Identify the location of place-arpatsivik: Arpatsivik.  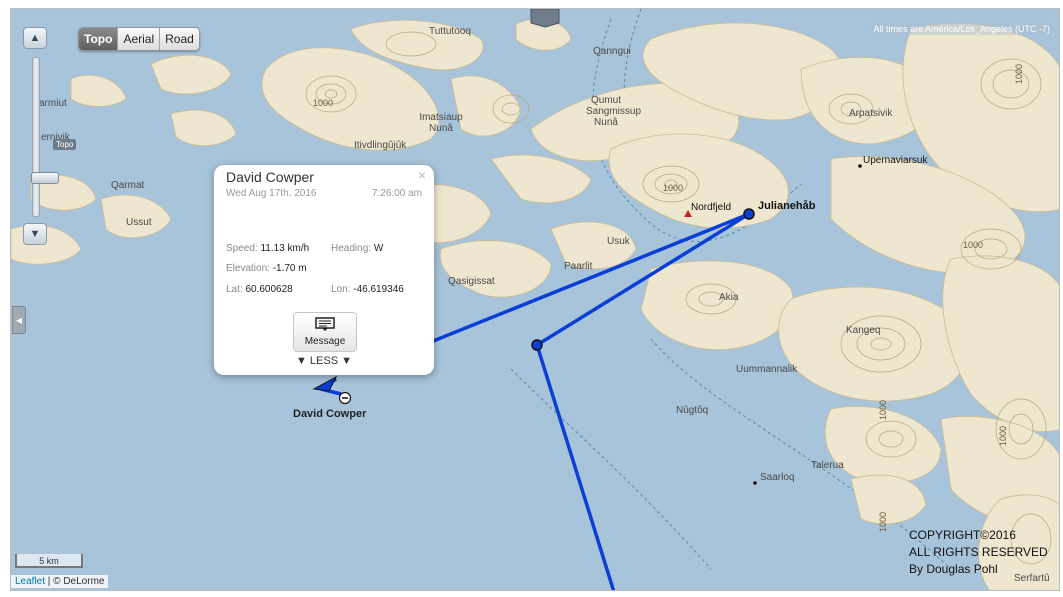
(871, 113).